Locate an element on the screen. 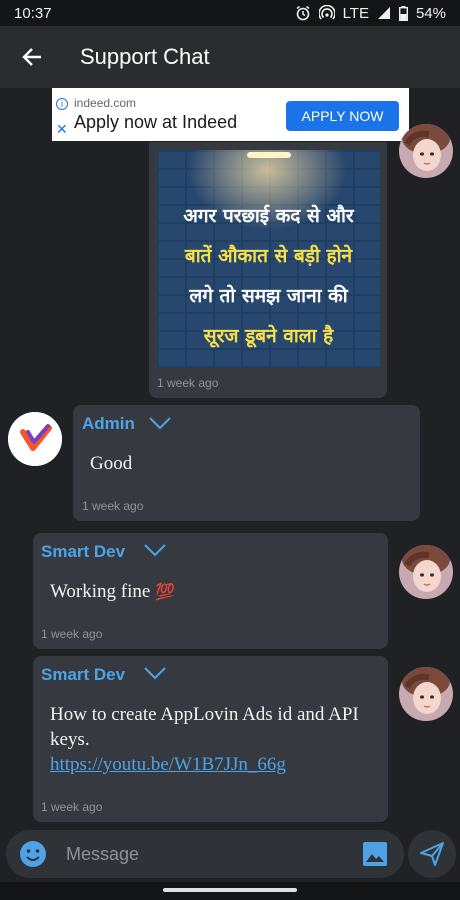 The height and width of the screenshot is (900, 460). image-icon is located at coordinates (375, 854).